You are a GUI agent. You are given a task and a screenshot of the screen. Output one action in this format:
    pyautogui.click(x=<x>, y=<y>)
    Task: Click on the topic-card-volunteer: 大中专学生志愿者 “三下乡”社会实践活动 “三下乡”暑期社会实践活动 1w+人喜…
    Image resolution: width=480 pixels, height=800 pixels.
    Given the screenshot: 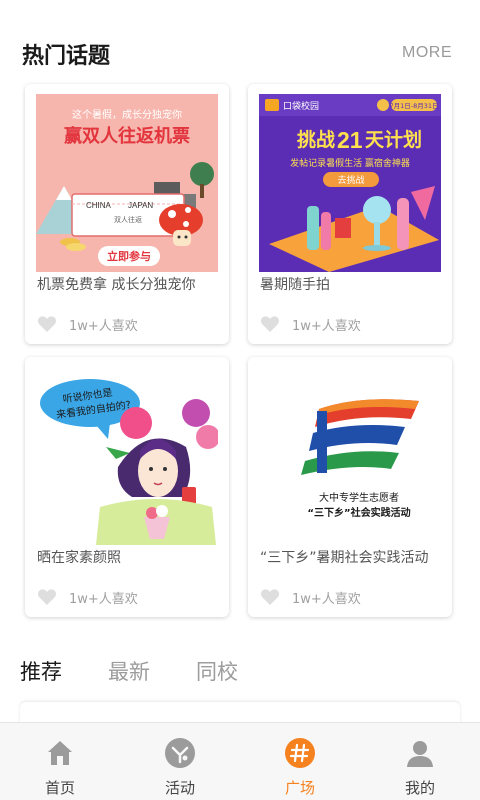 What is the action you would take?
    pyautogui.click(x=350, y=487)
    